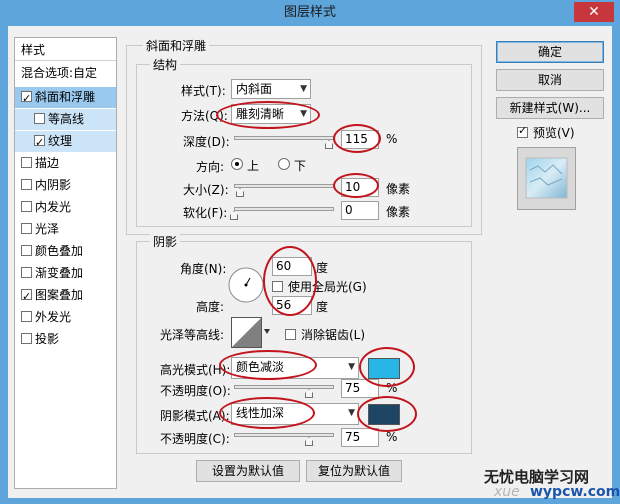  I want to click on reset-default-button: 复位为默认值, so click(354, 471).